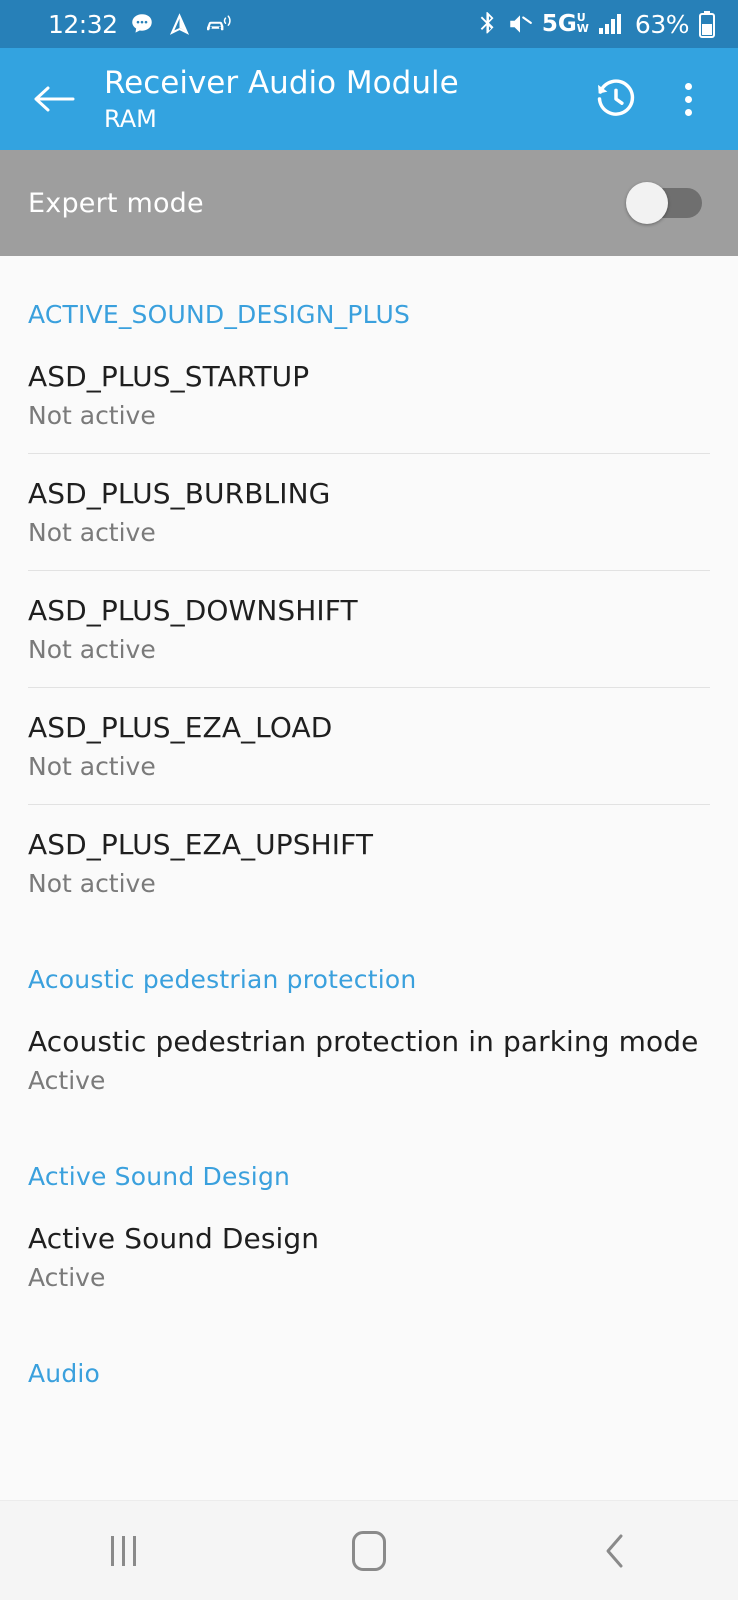 The height and width of the screenshot is (1600, 738). Describe the element at coordinates (222, 979) in the screenshot. I see `section-header-acoustic-pedestrian-protection: Acoustic pedestrian protection` at that location.